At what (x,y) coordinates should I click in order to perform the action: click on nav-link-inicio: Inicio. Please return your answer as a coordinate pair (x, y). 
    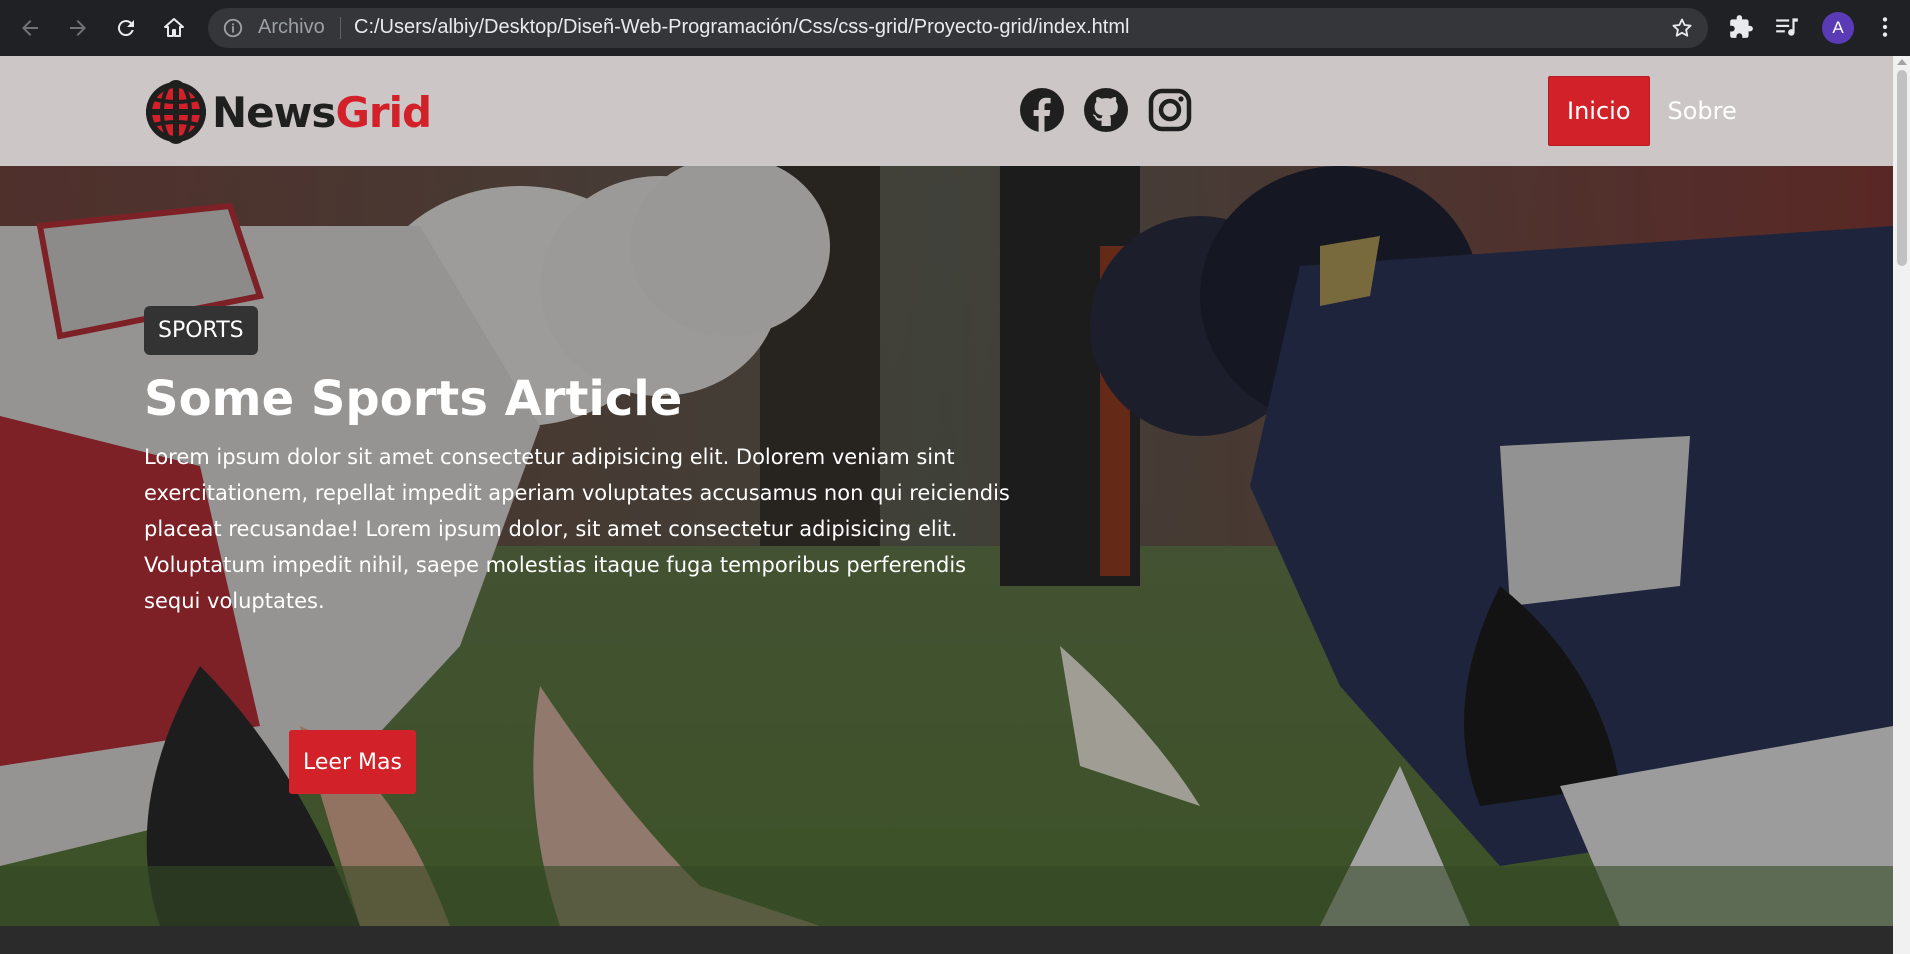
    Looking at the image, I should click on (1599, 111).